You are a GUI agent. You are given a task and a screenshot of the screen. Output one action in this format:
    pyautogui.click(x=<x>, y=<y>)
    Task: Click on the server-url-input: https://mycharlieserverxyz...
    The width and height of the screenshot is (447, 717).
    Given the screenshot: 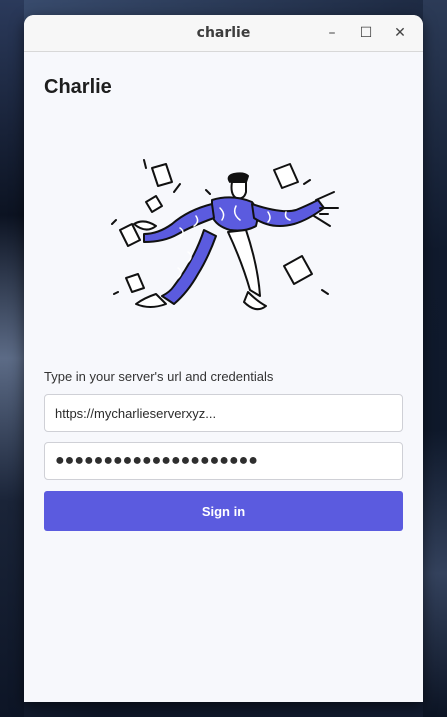 What is the action you would take?
    pyautogui.click(x=223, y=413)
    